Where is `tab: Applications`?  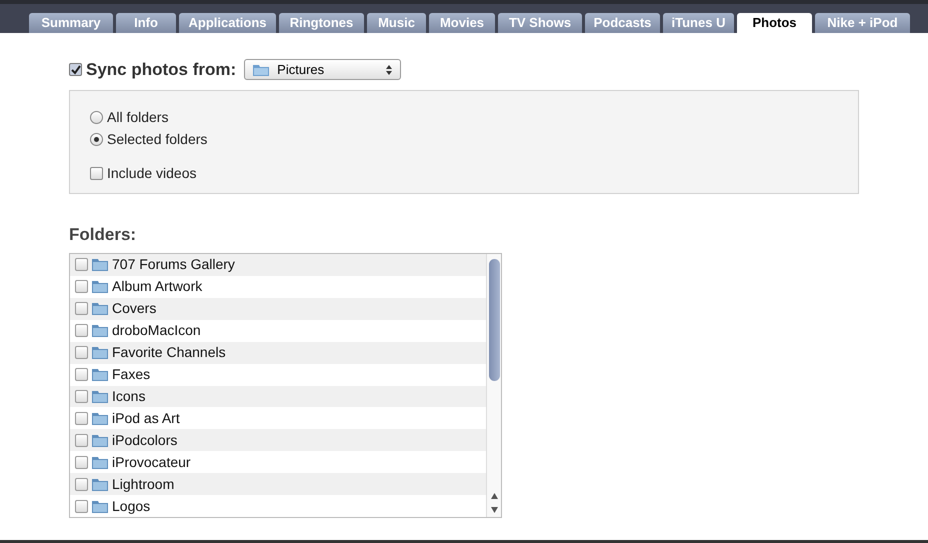 tab: Applications is located at coordinates (227, 23).